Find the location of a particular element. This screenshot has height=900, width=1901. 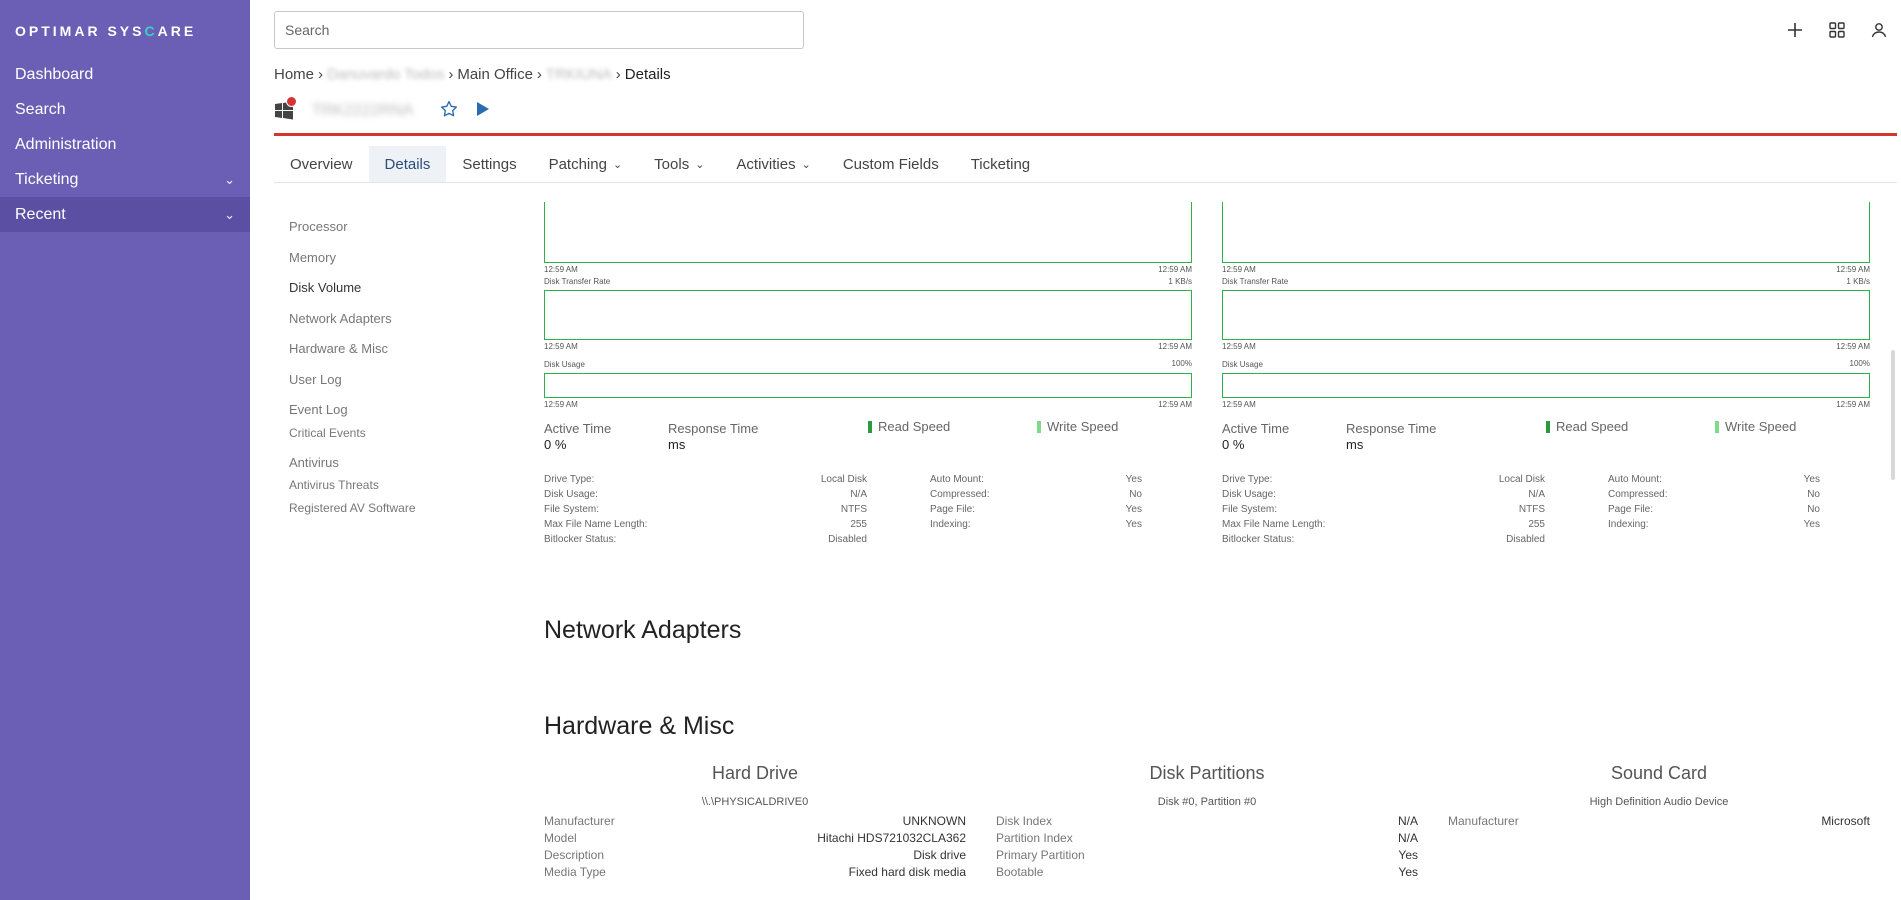

search-input is located at coordinates (539, 30).